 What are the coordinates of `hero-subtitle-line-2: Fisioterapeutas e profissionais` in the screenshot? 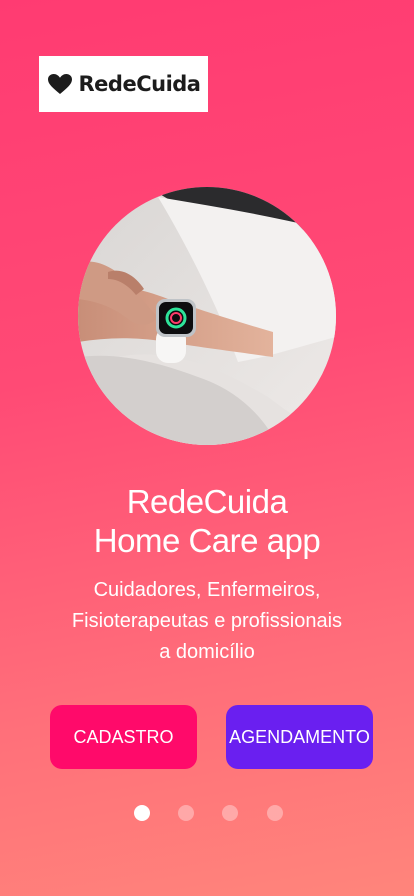 It's located at (207, 621).